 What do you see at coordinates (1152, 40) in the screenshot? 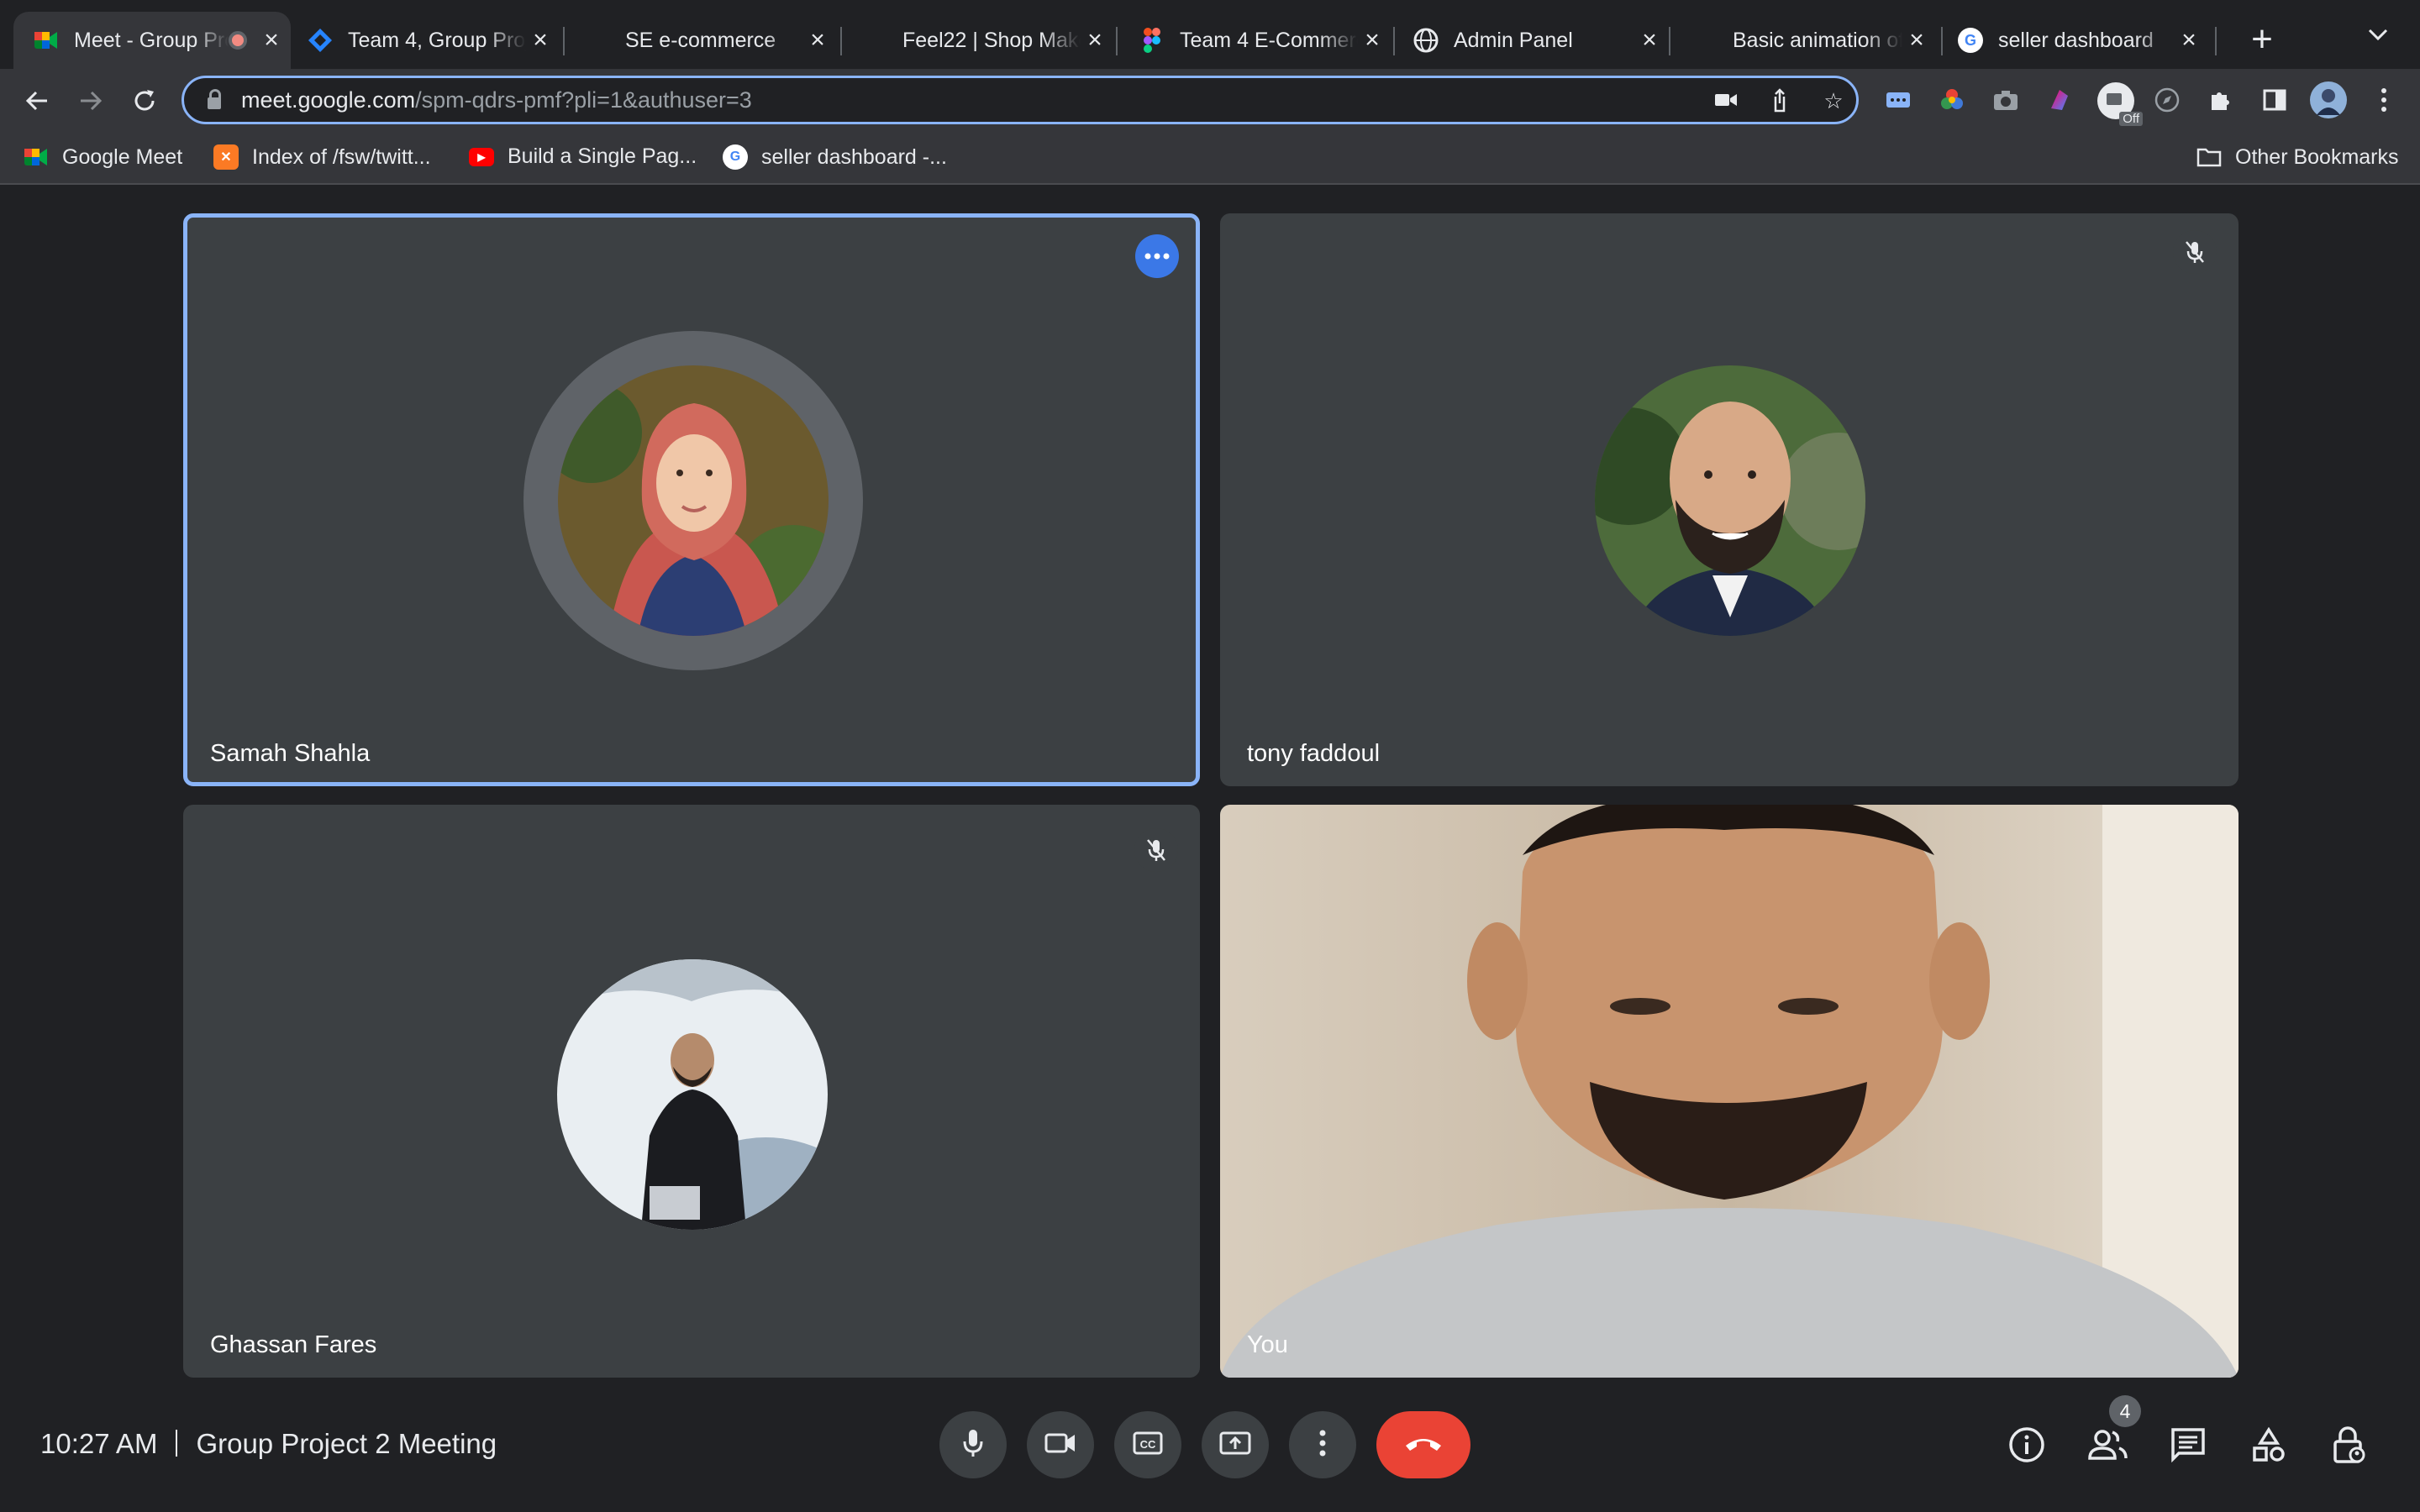
I see `figma-icon` at bounding box center [1152, 40].